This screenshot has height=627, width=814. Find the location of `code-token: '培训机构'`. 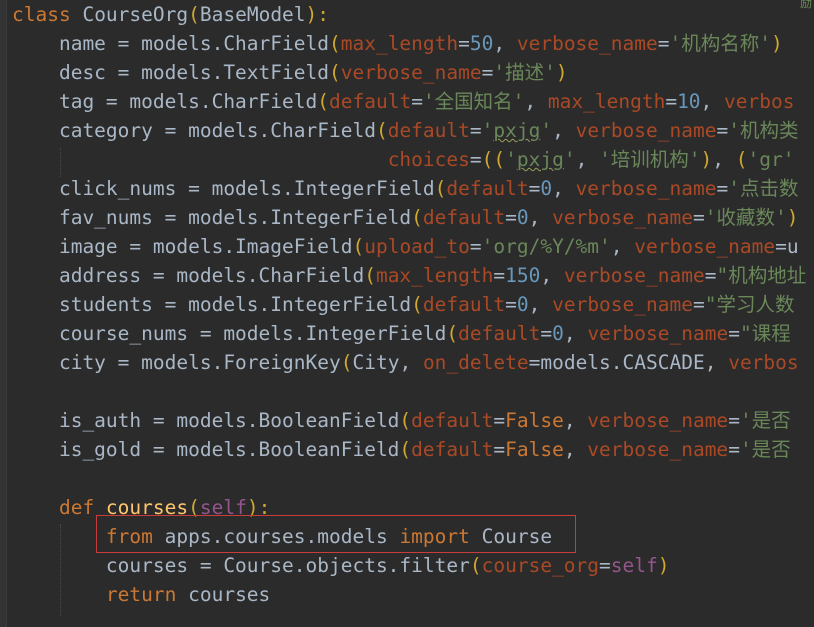

code-token: '培训机构' is located at coordinates (650, 159).